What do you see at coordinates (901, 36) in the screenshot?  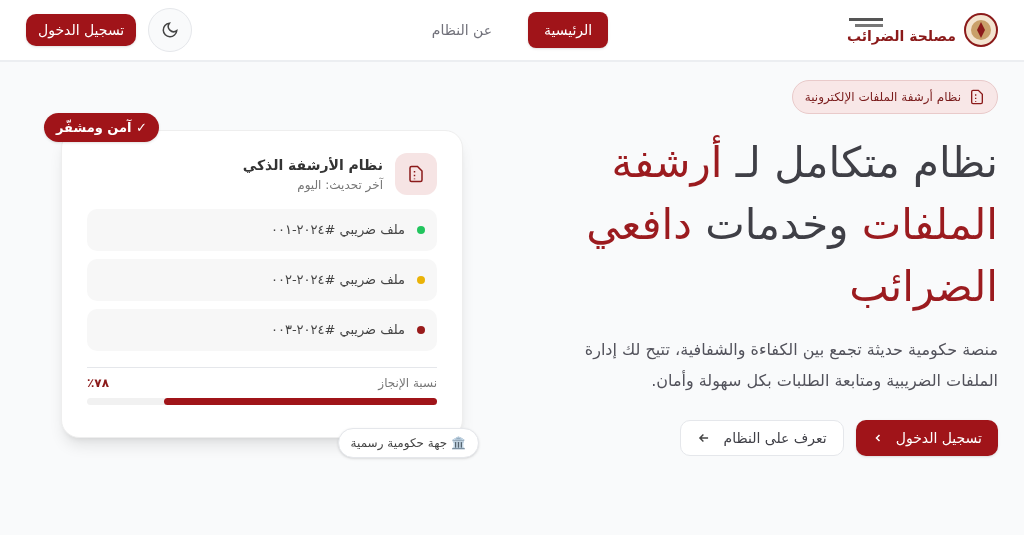 I see `brand-name: مصلحة الضرائب` at bounding box center [901, 36].